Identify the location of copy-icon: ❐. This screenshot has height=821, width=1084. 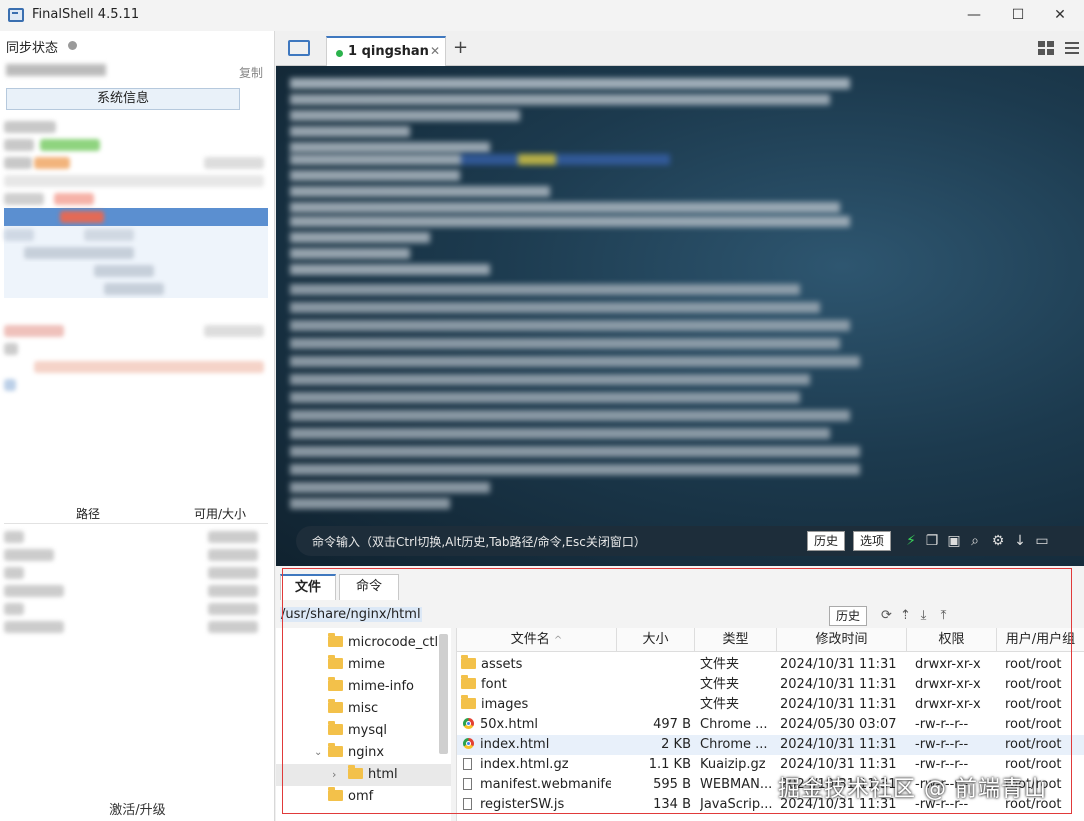
(932, 541).